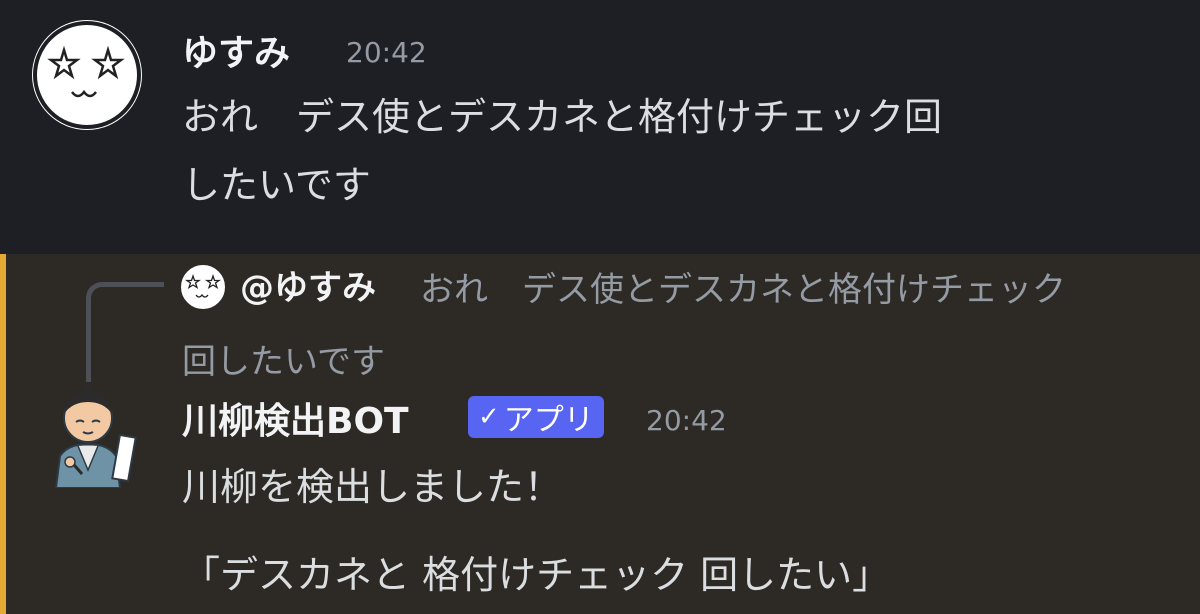  I want to click on message-text-line-1: おれ デス使とデスカネと格付けチェック回, so click(562, 117).